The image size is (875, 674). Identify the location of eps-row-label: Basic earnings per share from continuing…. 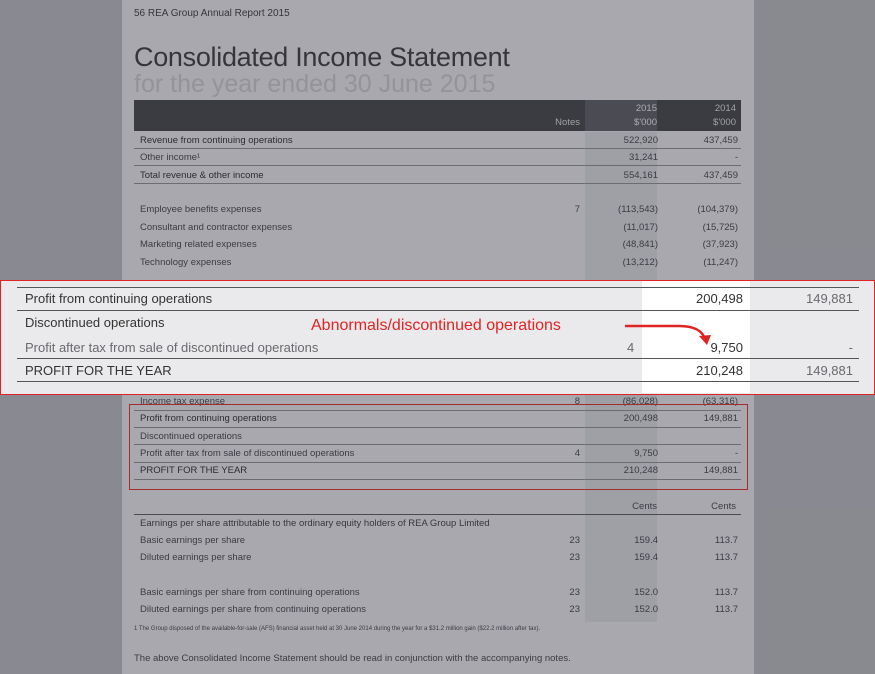
(250, 592).